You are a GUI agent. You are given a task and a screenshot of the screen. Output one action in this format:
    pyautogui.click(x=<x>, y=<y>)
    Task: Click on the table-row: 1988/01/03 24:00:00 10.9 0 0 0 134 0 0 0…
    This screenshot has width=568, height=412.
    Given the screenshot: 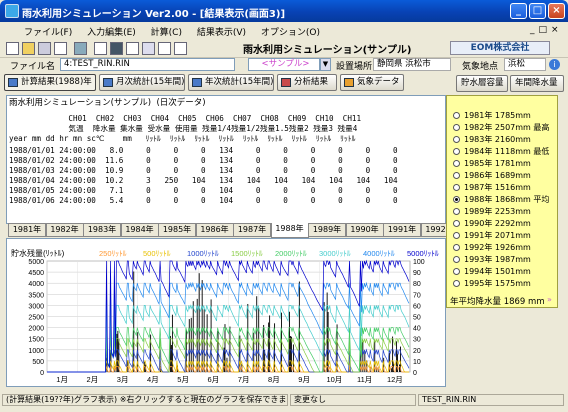 What is the action you would take?
    pyautogui.click(x=203, y=170)
    